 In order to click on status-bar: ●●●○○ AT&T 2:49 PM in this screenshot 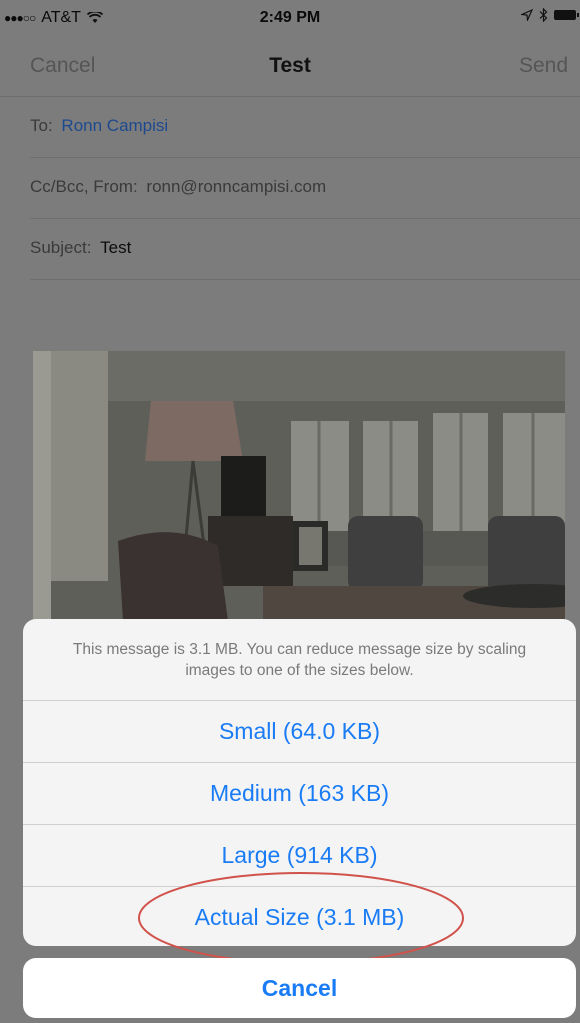, I will do `click(290, 17)`.